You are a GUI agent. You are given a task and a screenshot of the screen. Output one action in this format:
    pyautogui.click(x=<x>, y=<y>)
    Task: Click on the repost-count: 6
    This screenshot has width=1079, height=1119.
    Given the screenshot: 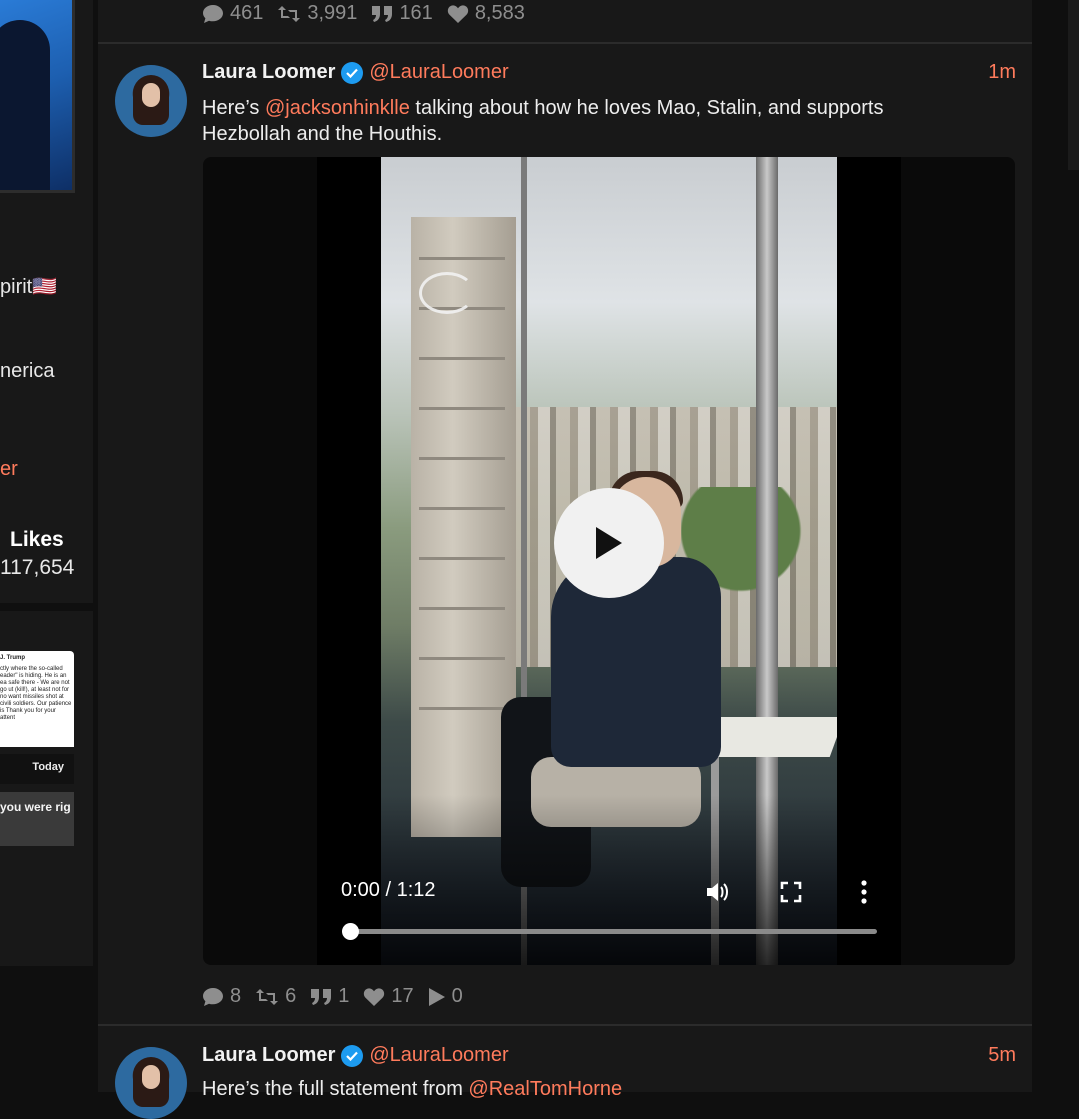 What is the action you would take?
    pyautogui.click(x=291, y=996)
    